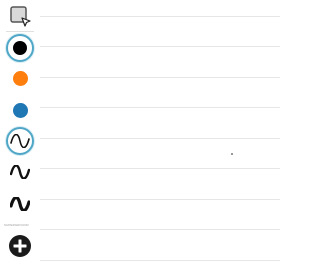 This screenshot has width=320, height=276. I want to click on color-orange-button, so click(20, 78).